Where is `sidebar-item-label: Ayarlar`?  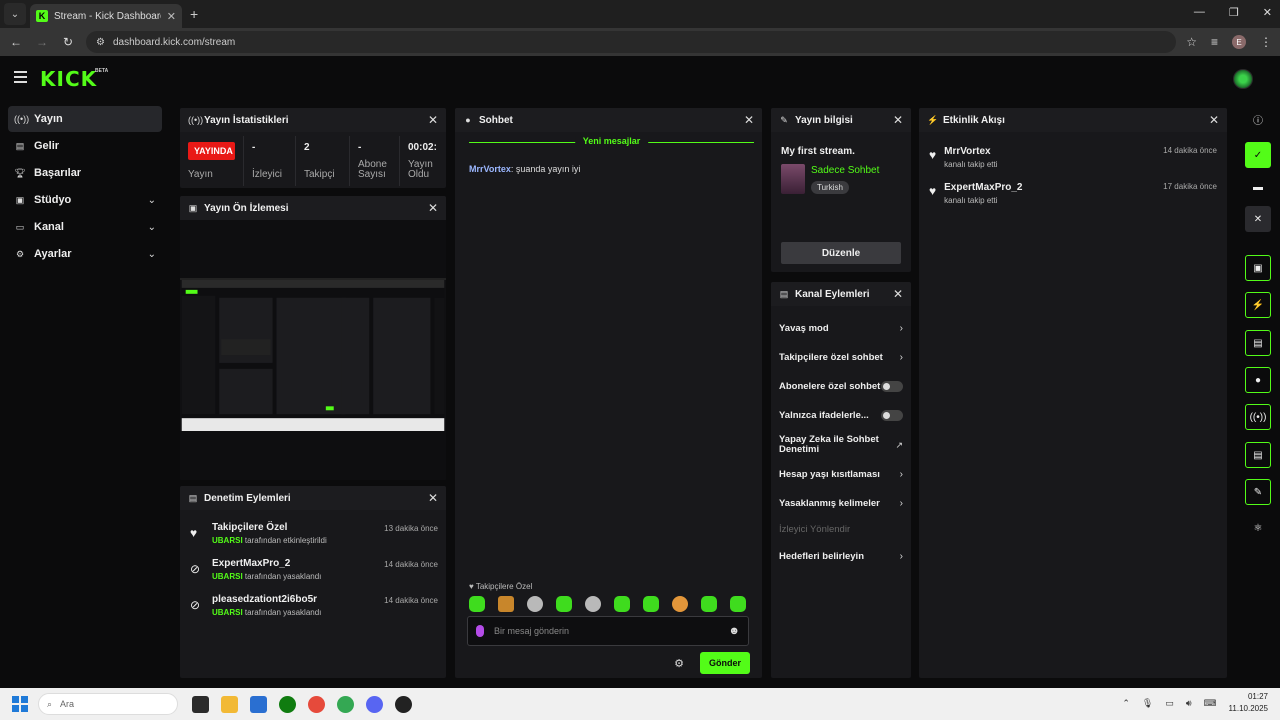 sidebar-item-label: Ayarlar is located at coordinates (53, 254).